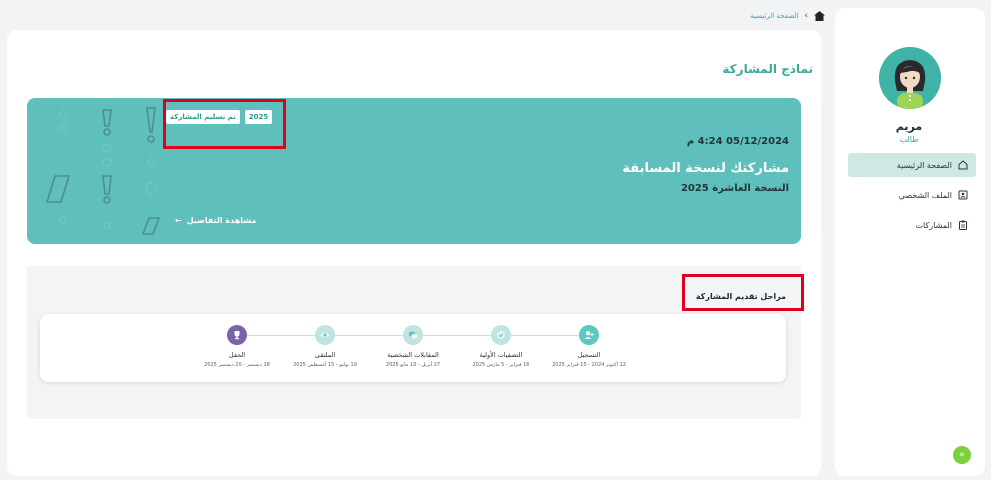 The width and height of the screenshot is (991, 480). What do you see at coordinates (737, 141) in the screenshot?
I see `submission-date: 05/12/2024 4:24 م` at bounding box center [737, 141].